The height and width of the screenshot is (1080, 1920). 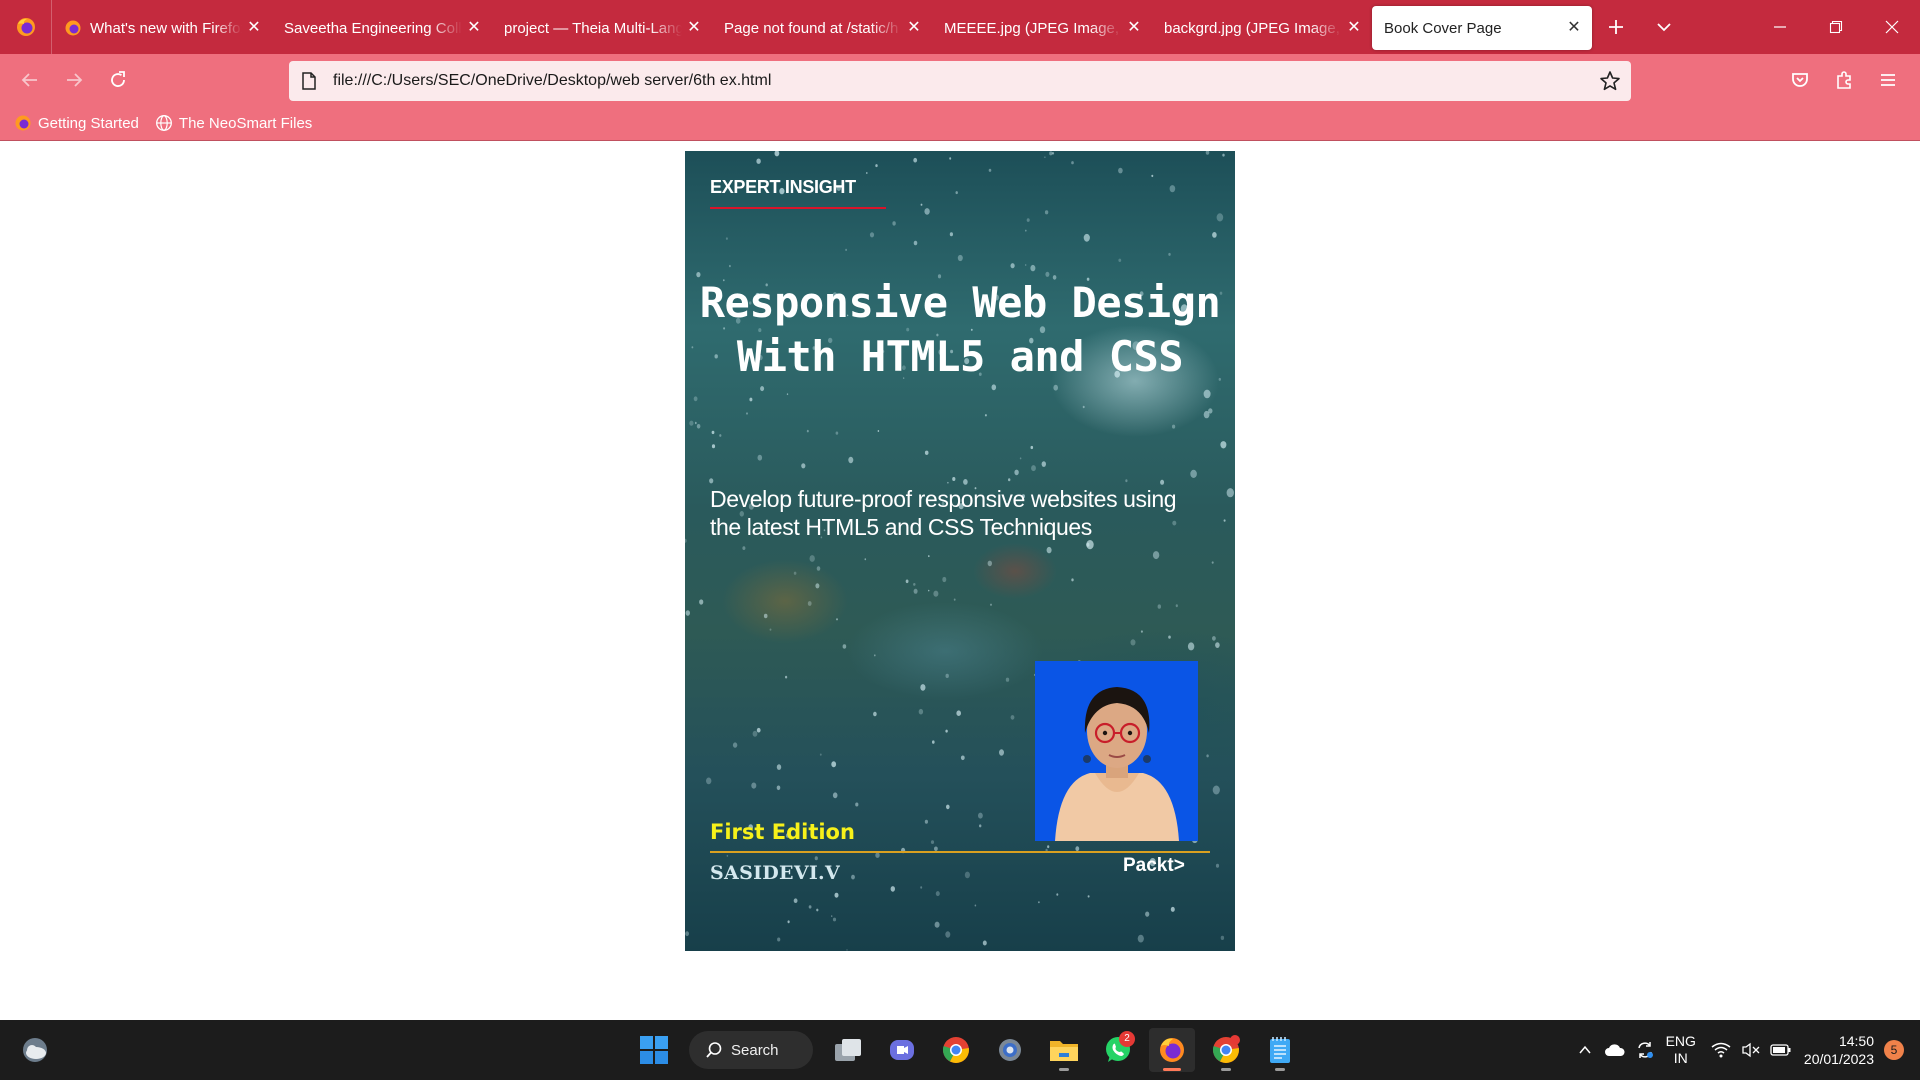 What do you see at coordinates (1888, 80) in the screenshot?
I see `menu-button` at bounding box center [1888, 80].